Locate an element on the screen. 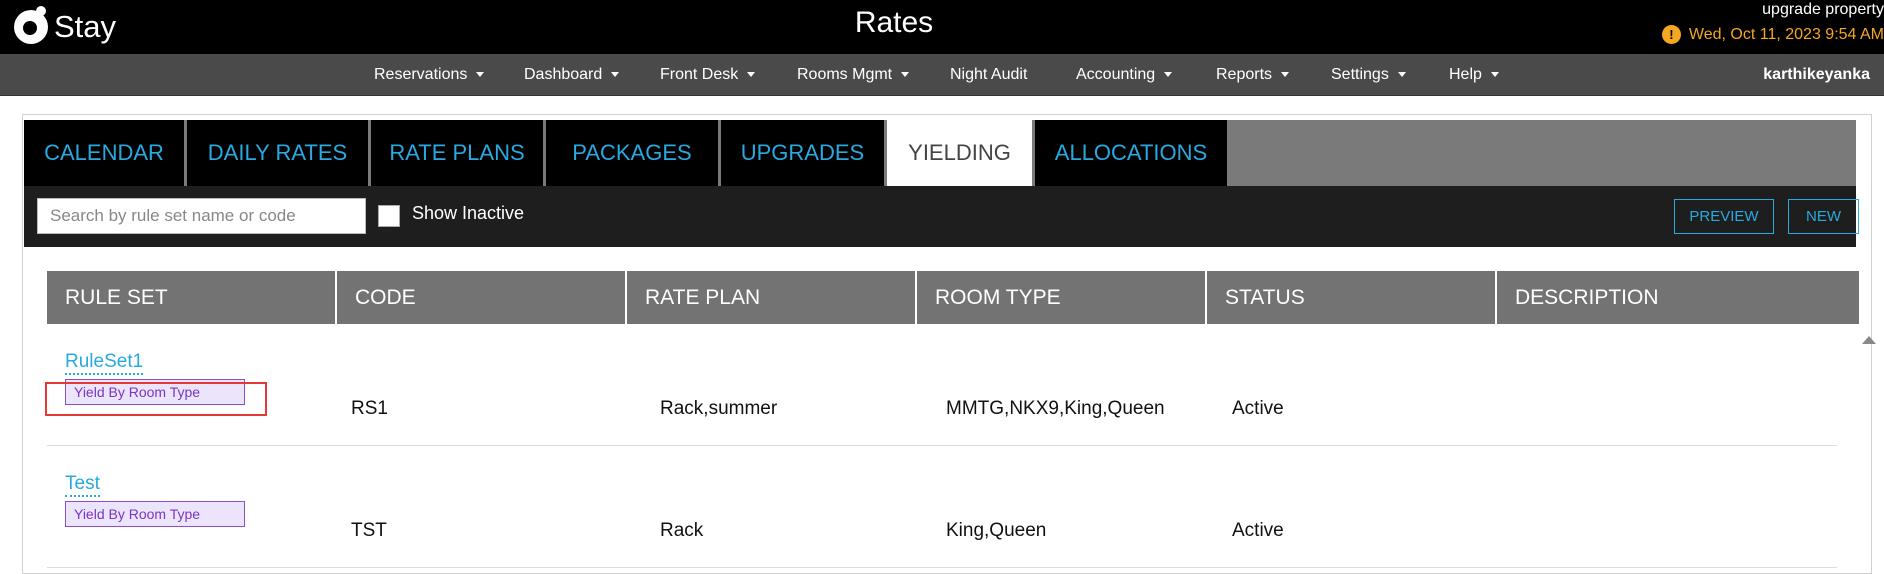  rate-plan-cell: Rack is located at coordinates (682, 530).